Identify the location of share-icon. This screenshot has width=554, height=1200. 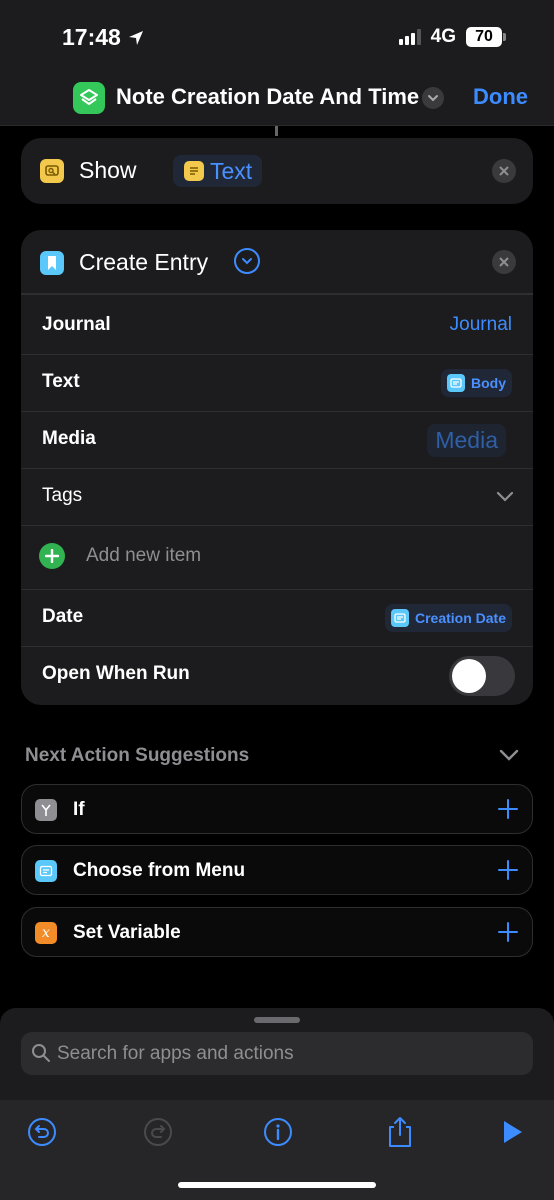
(400, 1132).